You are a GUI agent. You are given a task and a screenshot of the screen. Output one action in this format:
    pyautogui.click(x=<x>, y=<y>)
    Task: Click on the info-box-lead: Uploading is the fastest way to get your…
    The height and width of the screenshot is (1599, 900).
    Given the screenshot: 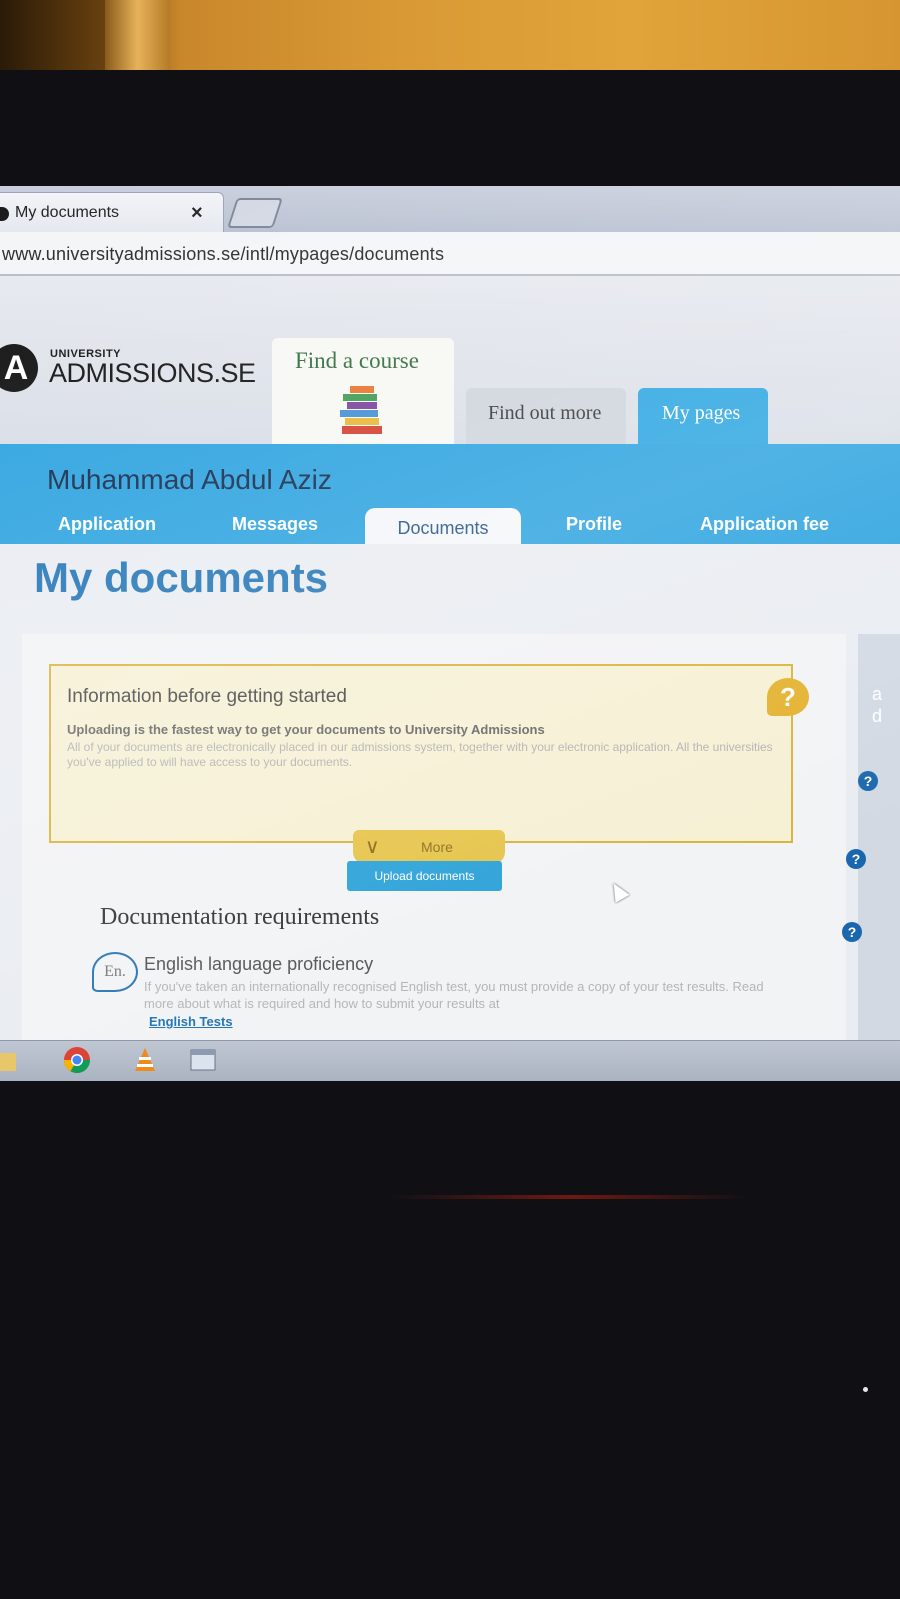 What is the action you would take?
    pyautogui.click(x=306, y=729)
    